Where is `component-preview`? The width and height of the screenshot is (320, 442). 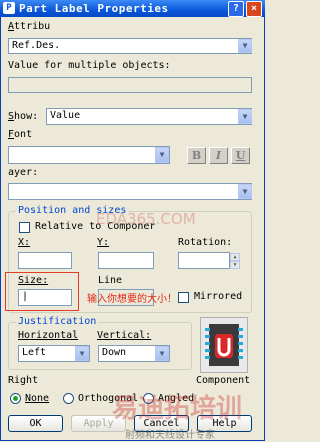
component-preview is located at coordinates (224, 345).